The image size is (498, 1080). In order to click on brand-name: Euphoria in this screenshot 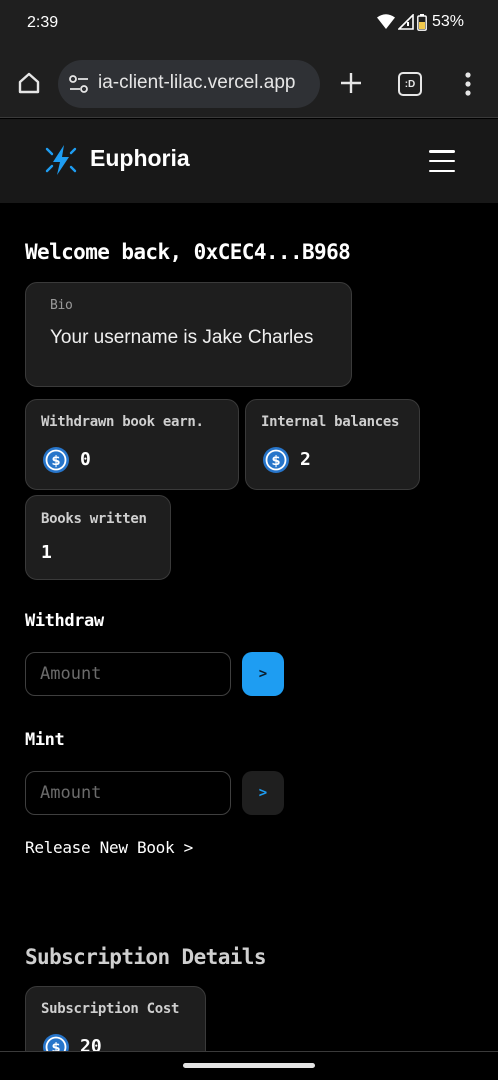, I will do `click(140, 158)`.